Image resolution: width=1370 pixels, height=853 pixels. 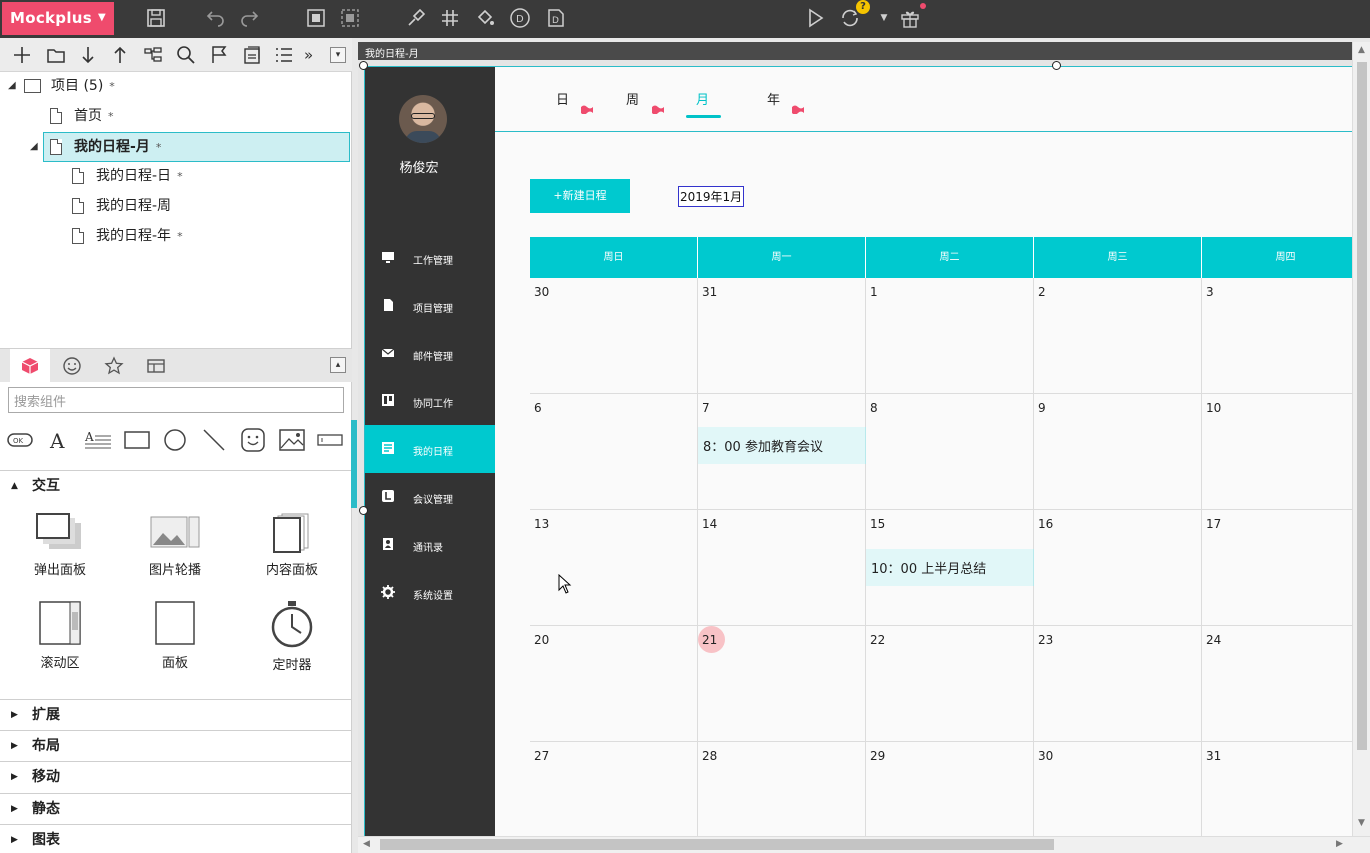 What do you see at coordinates (1118, 568) in the screenshot?
I see `calendar-day-cell: 16` at bounding box center [1118, 568].